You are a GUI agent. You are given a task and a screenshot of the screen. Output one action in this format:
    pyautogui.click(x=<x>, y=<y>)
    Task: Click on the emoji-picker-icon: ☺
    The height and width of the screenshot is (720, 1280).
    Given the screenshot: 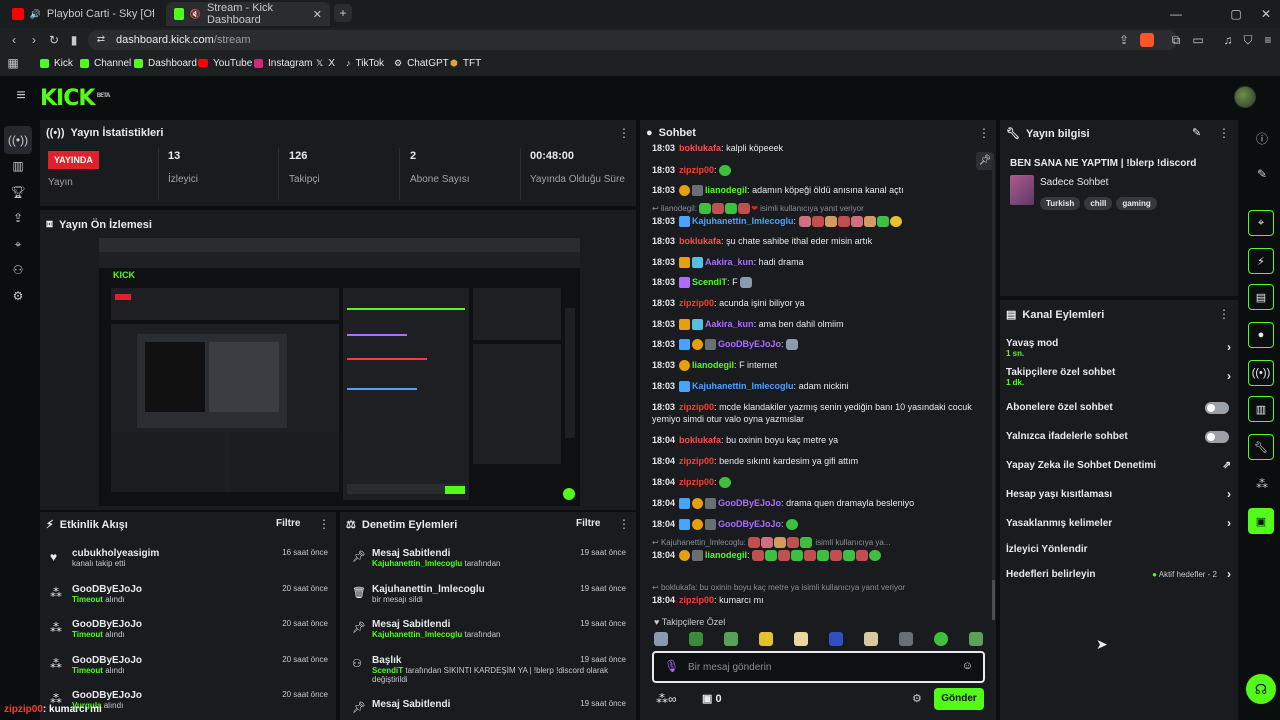 What is the action you would take?
    pyautogui.click(x=967, y=666)
    